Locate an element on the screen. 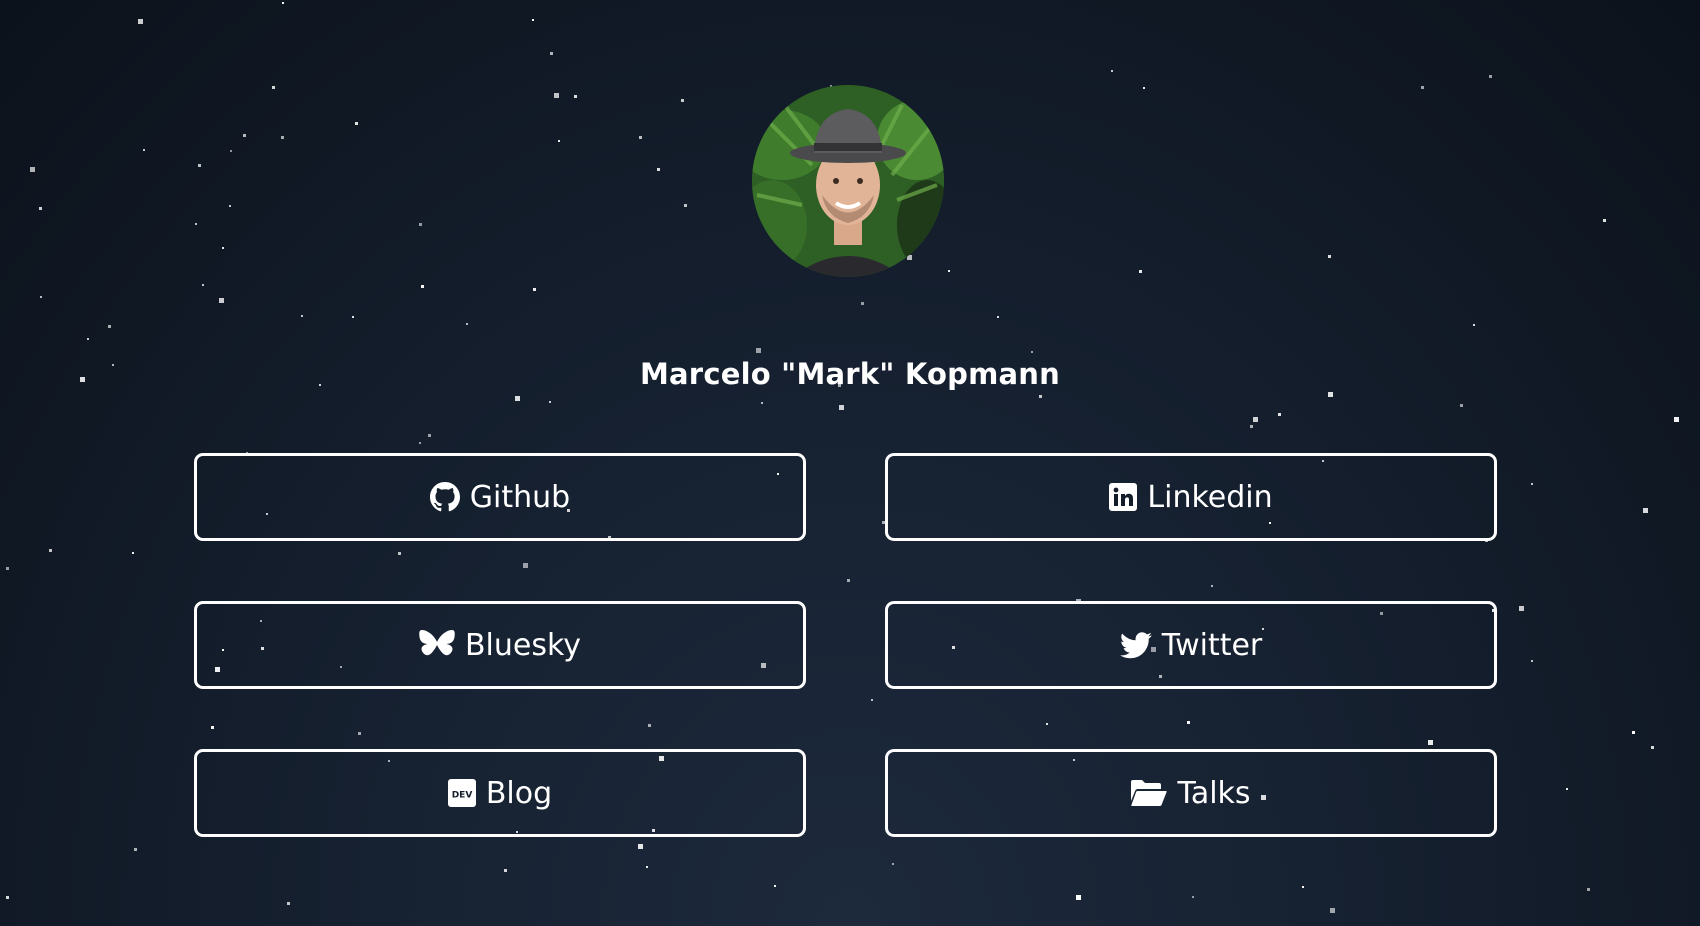  blog-button: DEV Blog is located at coordinates (500, 793).